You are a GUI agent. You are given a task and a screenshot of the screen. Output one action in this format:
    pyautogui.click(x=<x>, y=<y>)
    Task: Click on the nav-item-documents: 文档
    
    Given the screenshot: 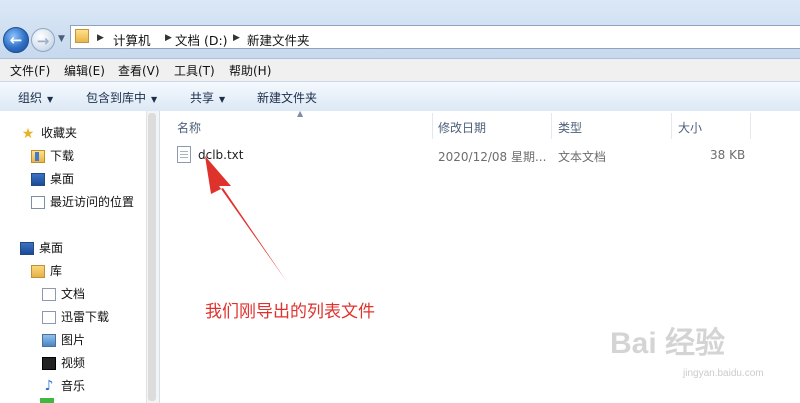 What is the action you would take?
    pyautogui.click(x=63, y=294)
    